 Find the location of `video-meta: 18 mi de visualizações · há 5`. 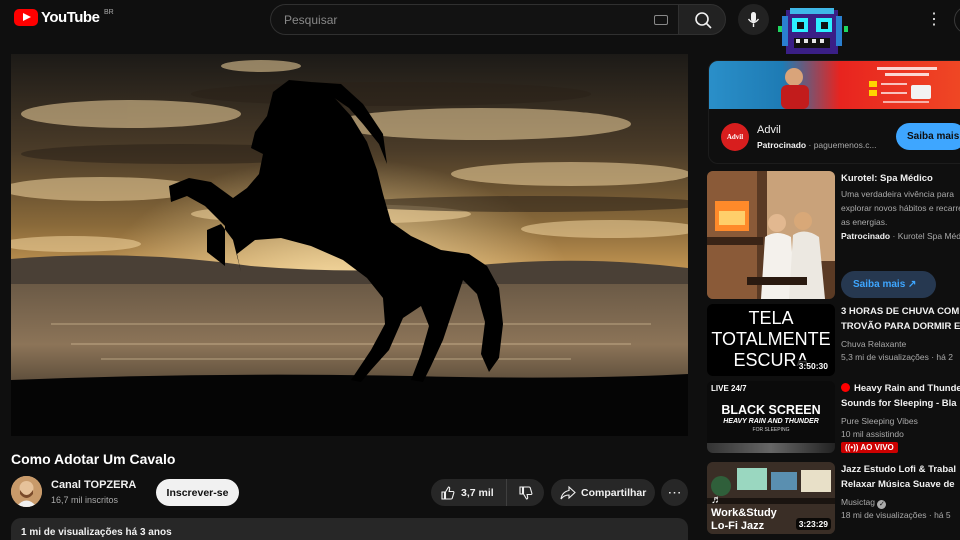

video-meta: 18 mi de visualizações · há 5 is located at coordinates (896, 515).